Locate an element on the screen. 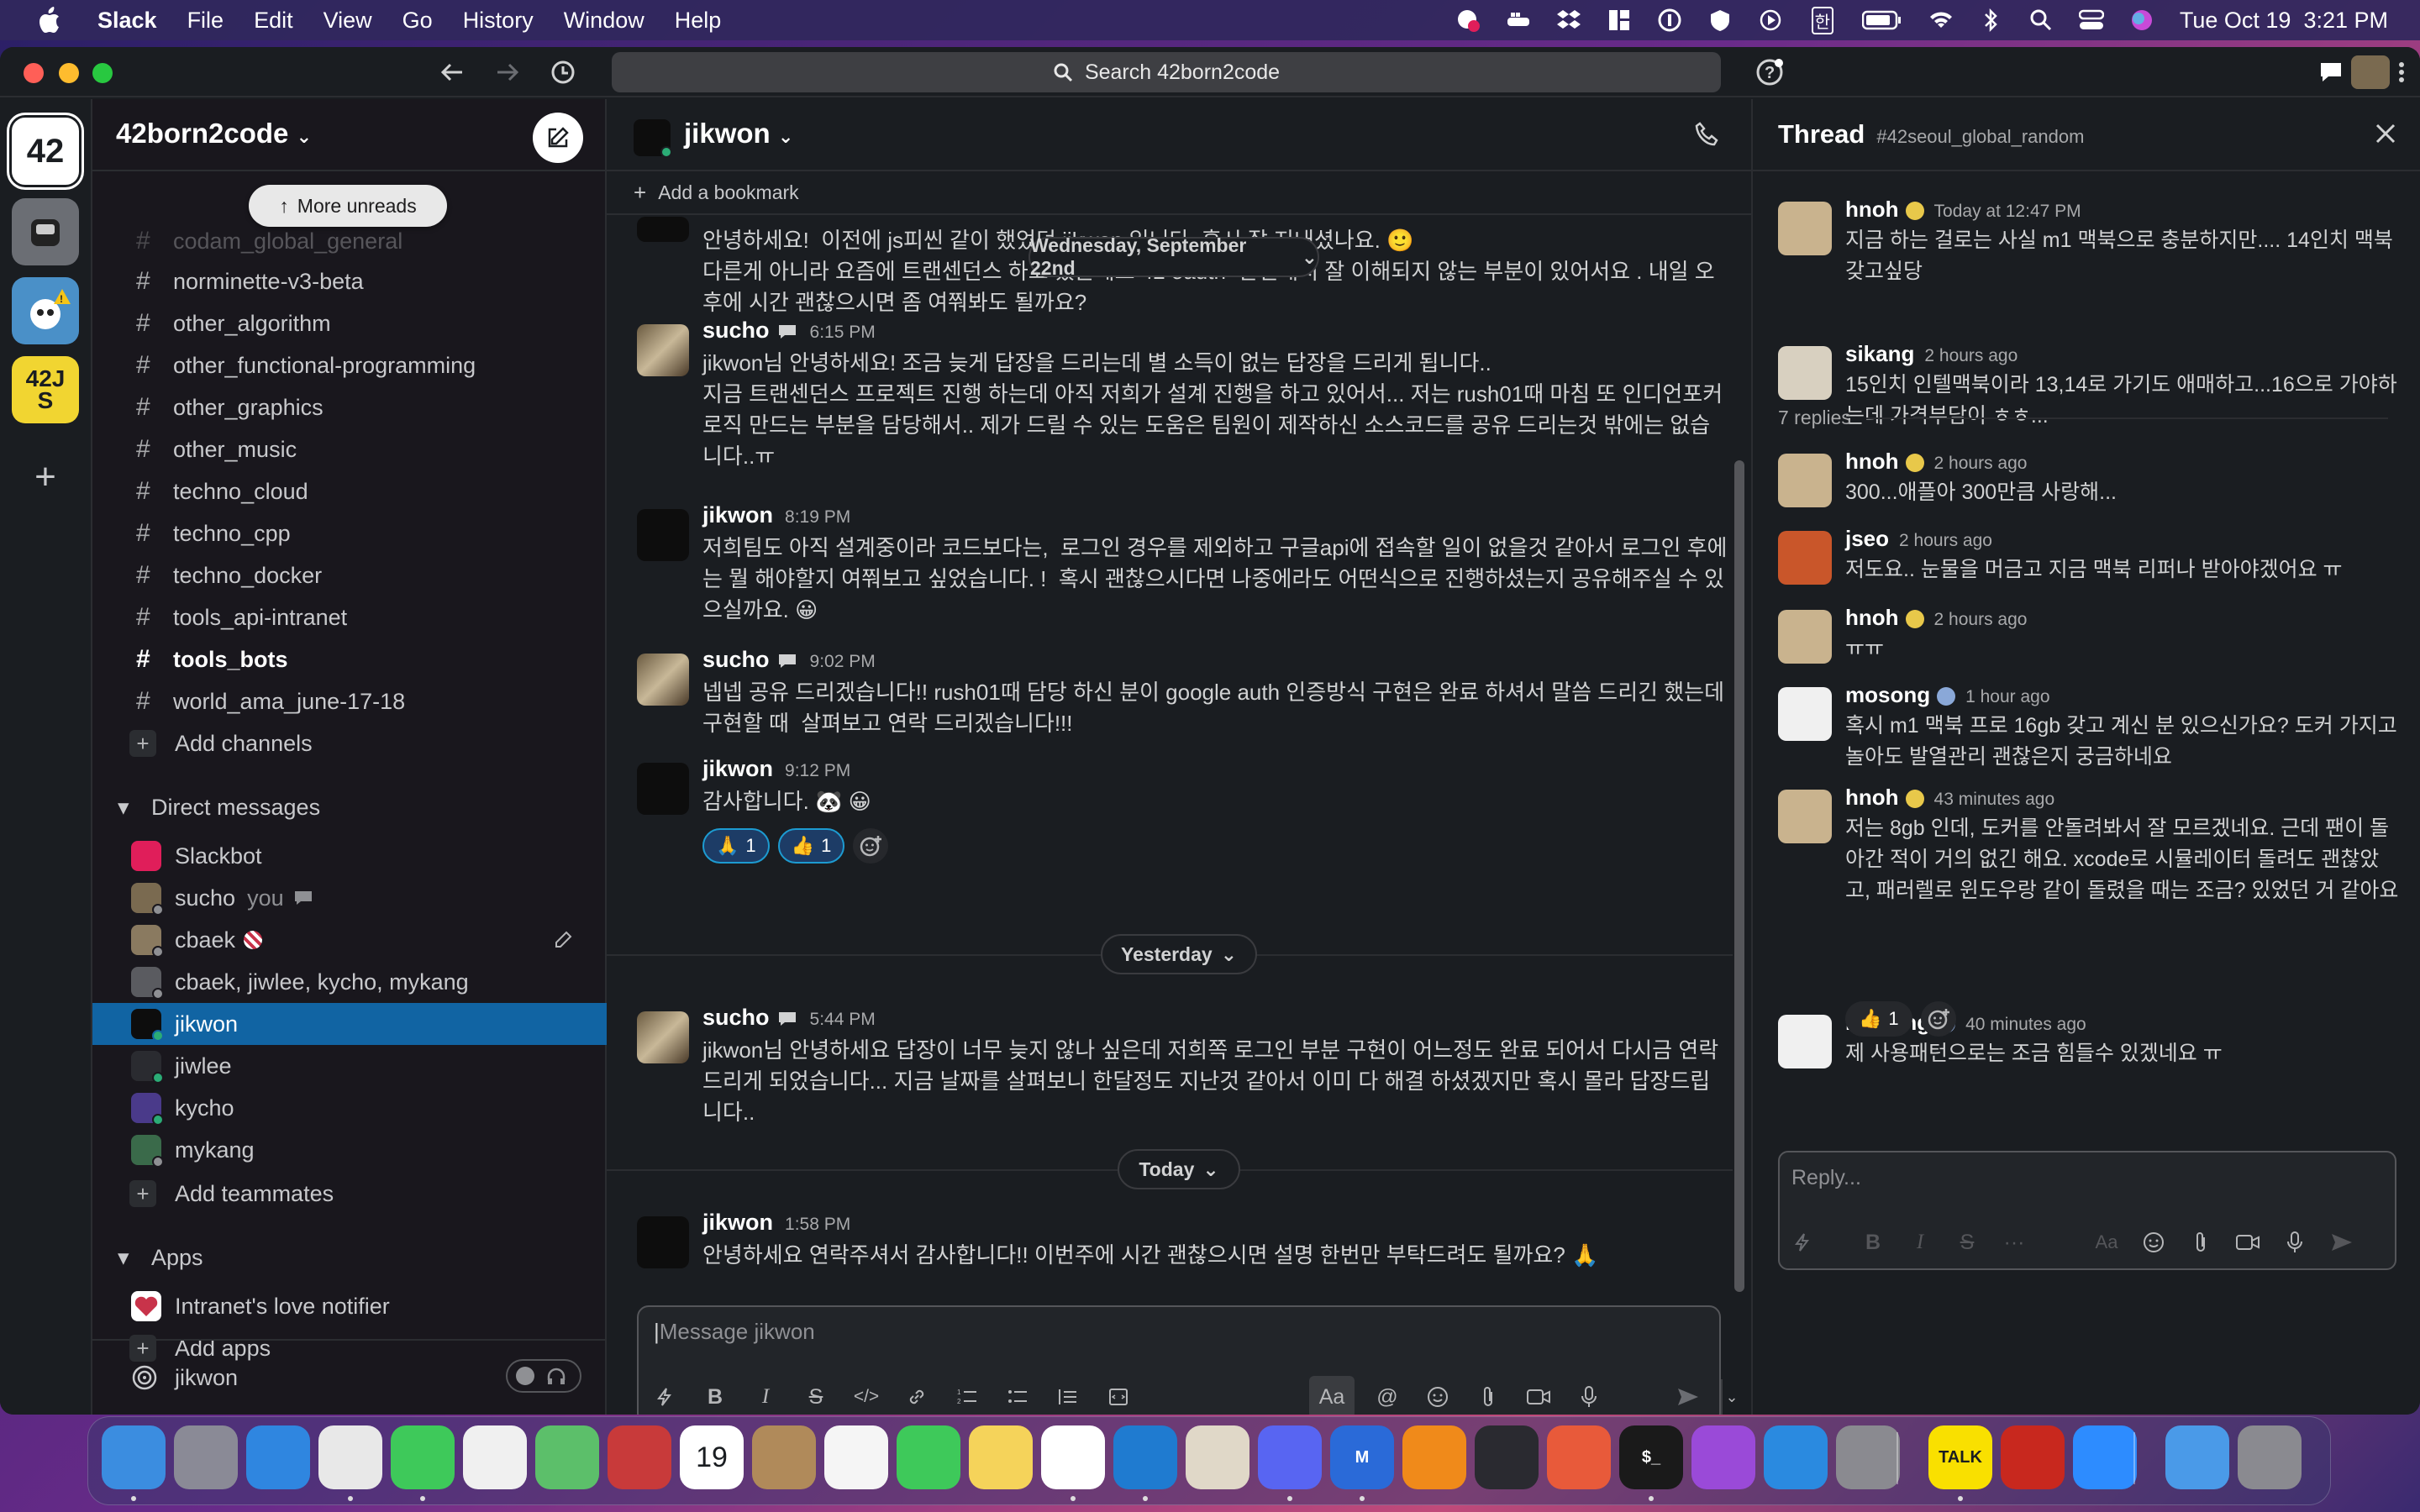 Image resolution: width=2420 pixels, height=1512 pixels. dock-system-preferences-icon is located at coordinates (1868, 1457).